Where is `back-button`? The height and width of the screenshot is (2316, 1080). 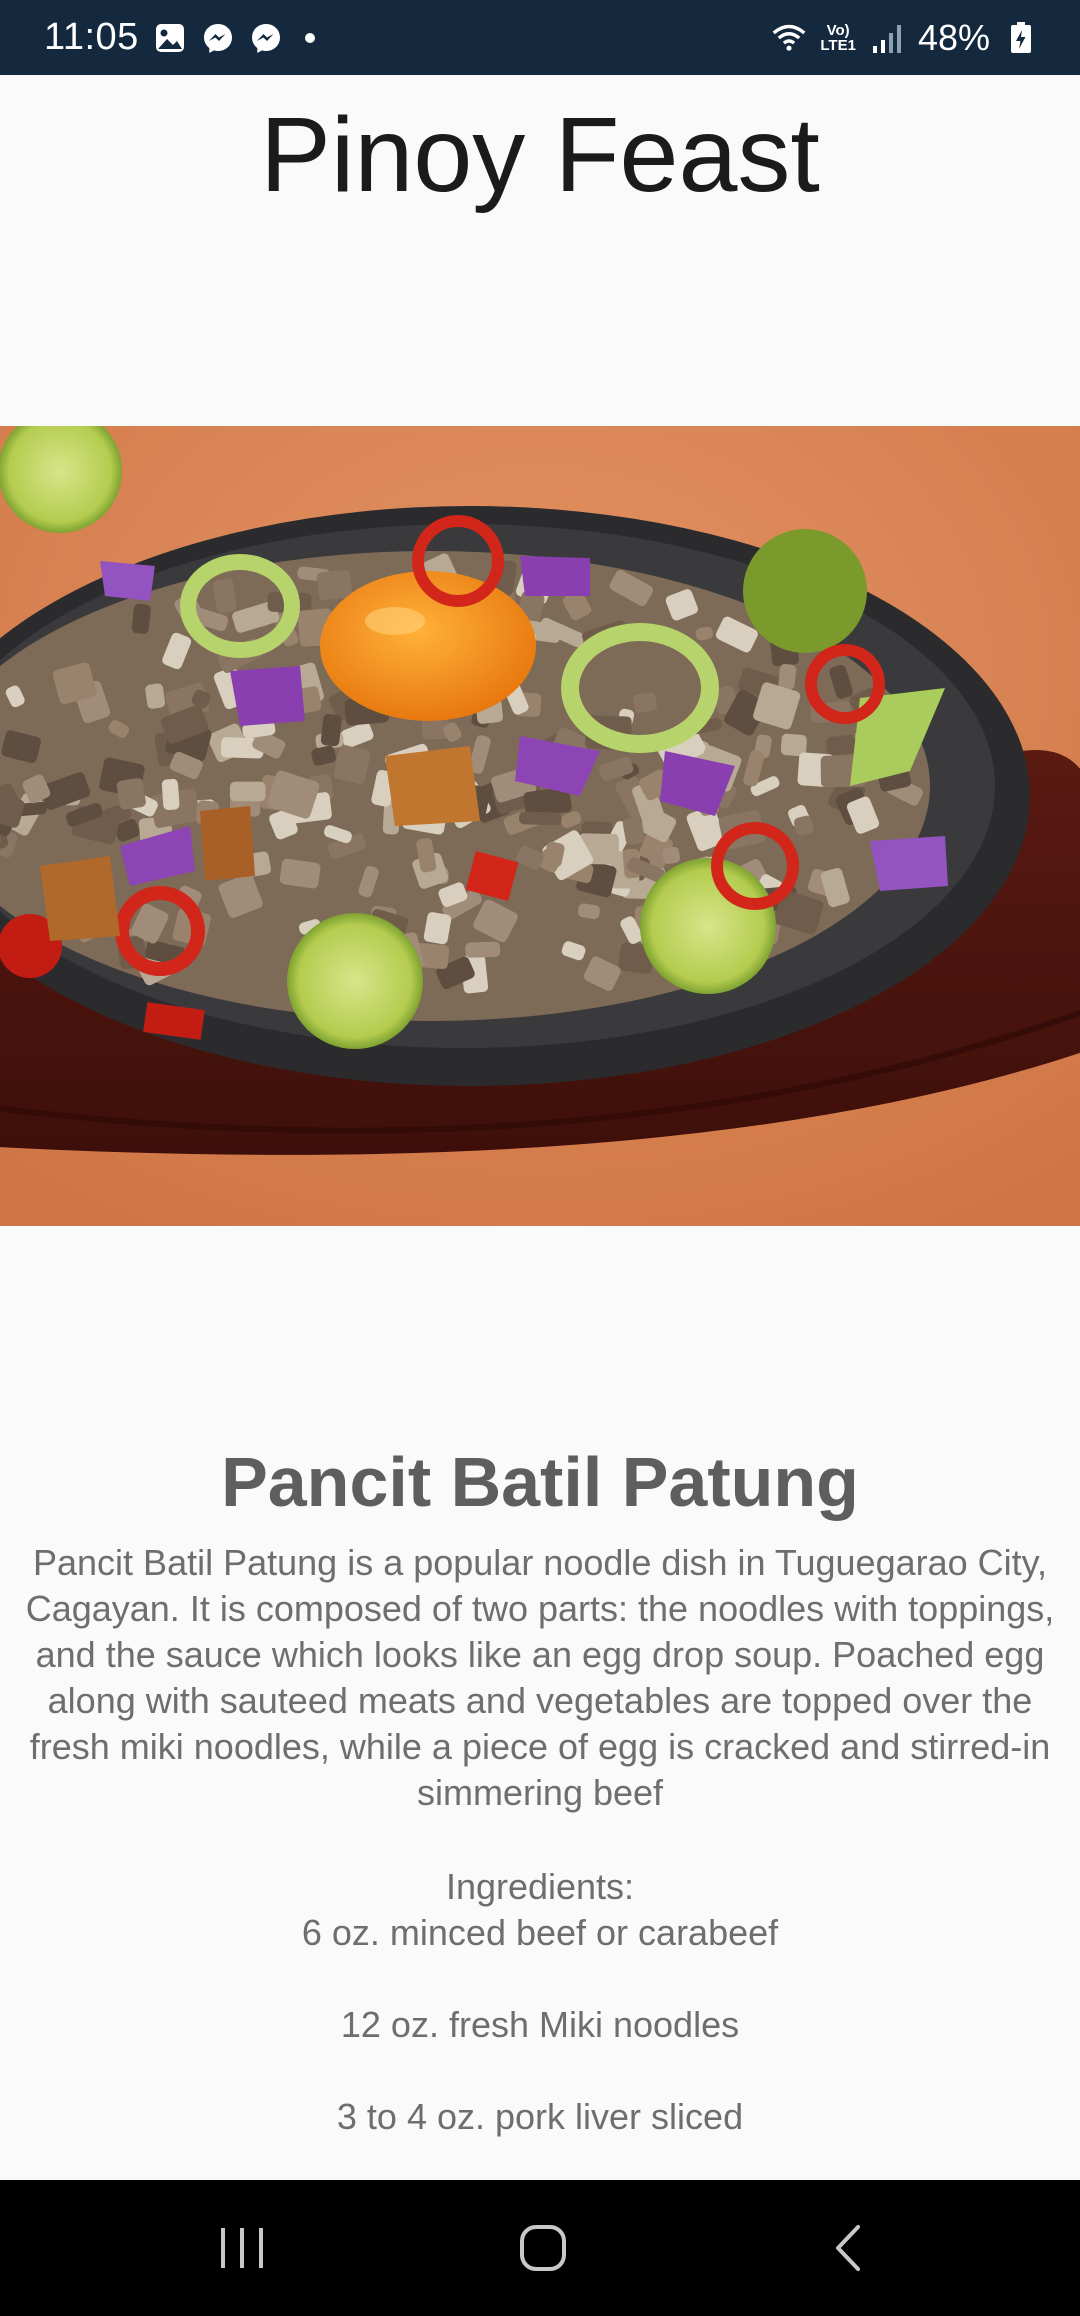
back-button is located at coordinates (848, 2248).